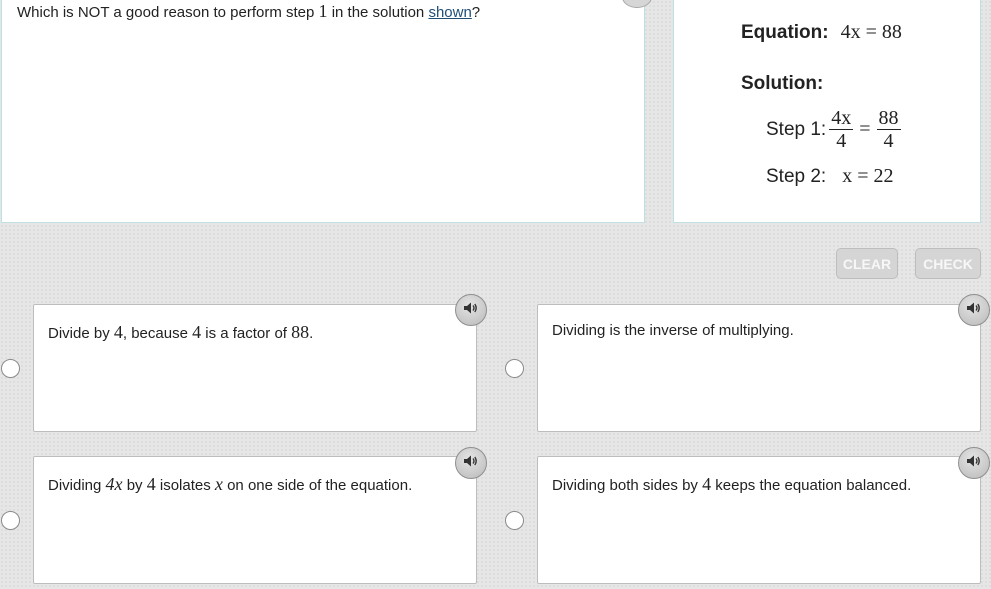 This screenshot has width=991, height=589. I want to click on choice-c-audio-button, so click(471, 463).